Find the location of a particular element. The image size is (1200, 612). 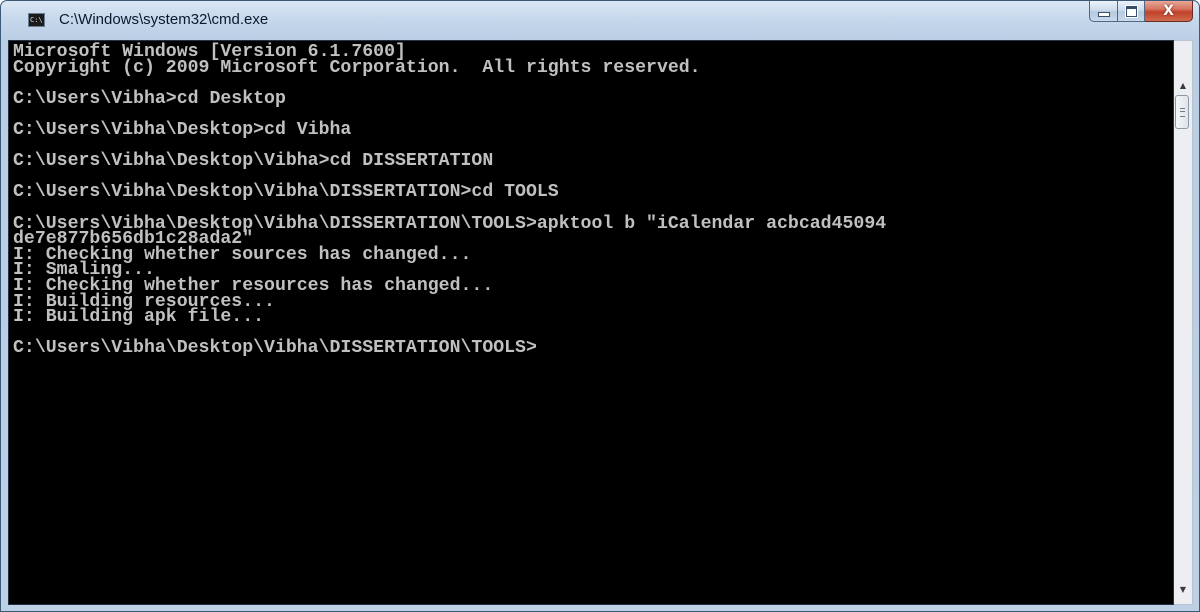

cmd-icon: C:\ is located at coordinates (36, 20).